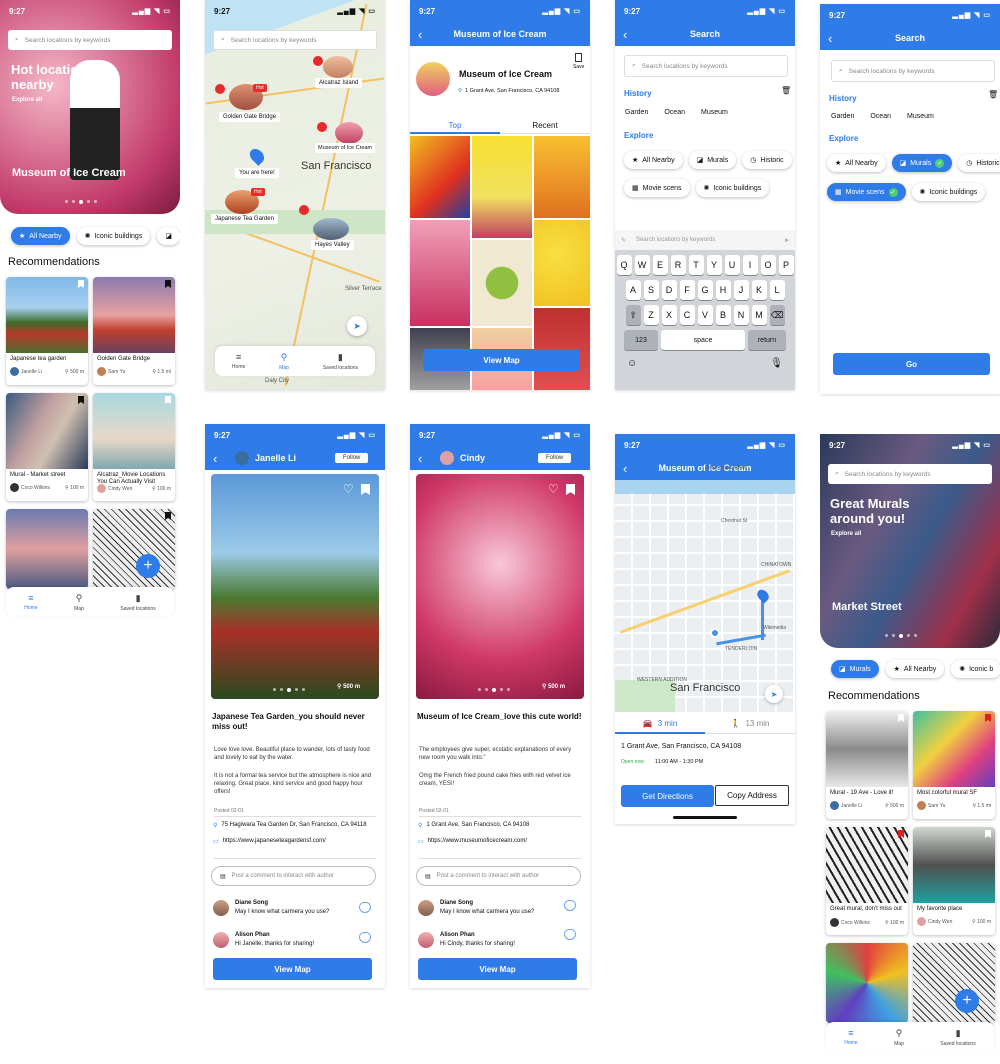 The width and height of the screenshot is (1000, 1064). Describe the element at coordinates (134, 331) in the screenshot. I see `card-golden-gate: Golden Gate Bridge Sam Yu ⚲ 1.5 mi` at that location.